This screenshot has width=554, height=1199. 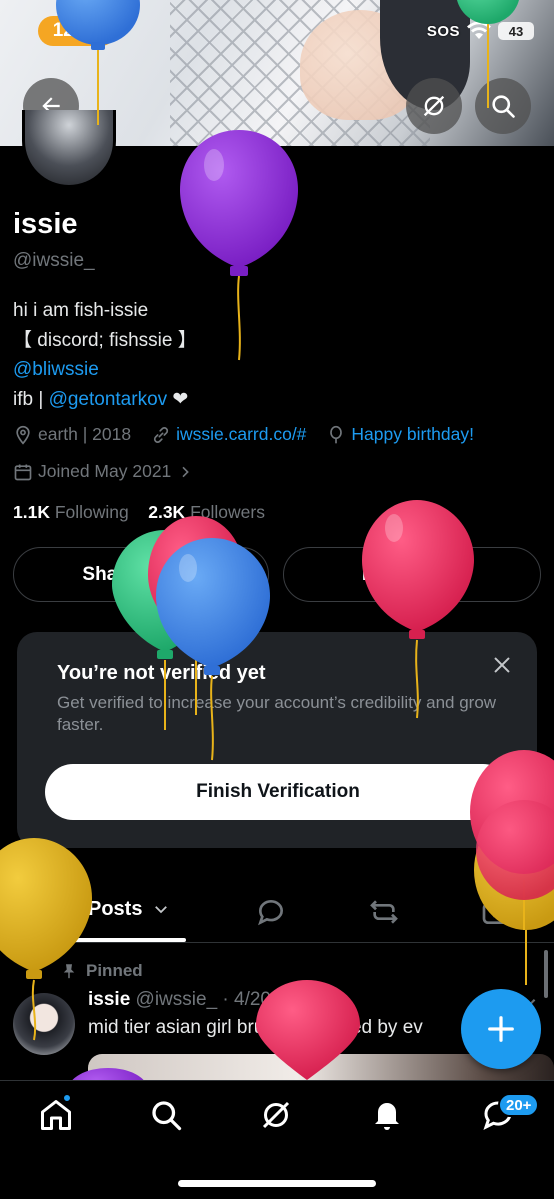 What do you see at coordinates (278, 792) in the screenshot?
I see `finish-verification-button: Finish Verification` at bounding box center [278, 792].